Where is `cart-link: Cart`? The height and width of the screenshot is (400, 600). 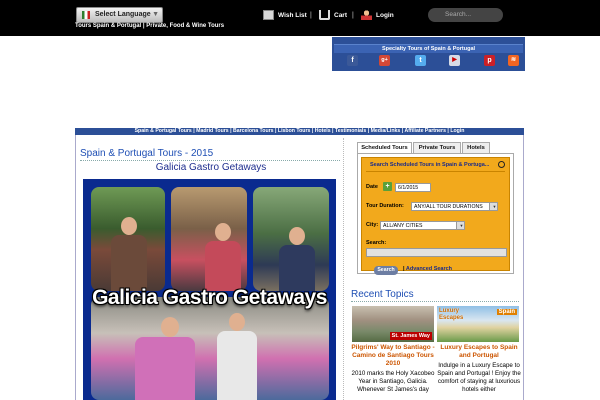 cart-link: Cart is located at coordinates (333, 16).